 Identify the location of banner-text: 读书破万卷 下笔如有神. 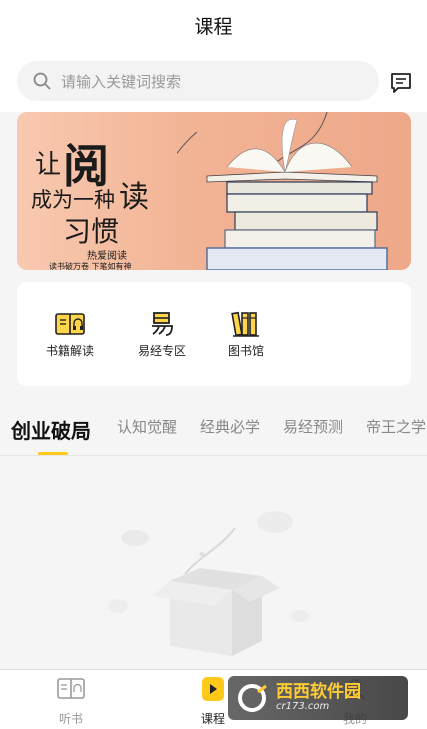
(90, 266).